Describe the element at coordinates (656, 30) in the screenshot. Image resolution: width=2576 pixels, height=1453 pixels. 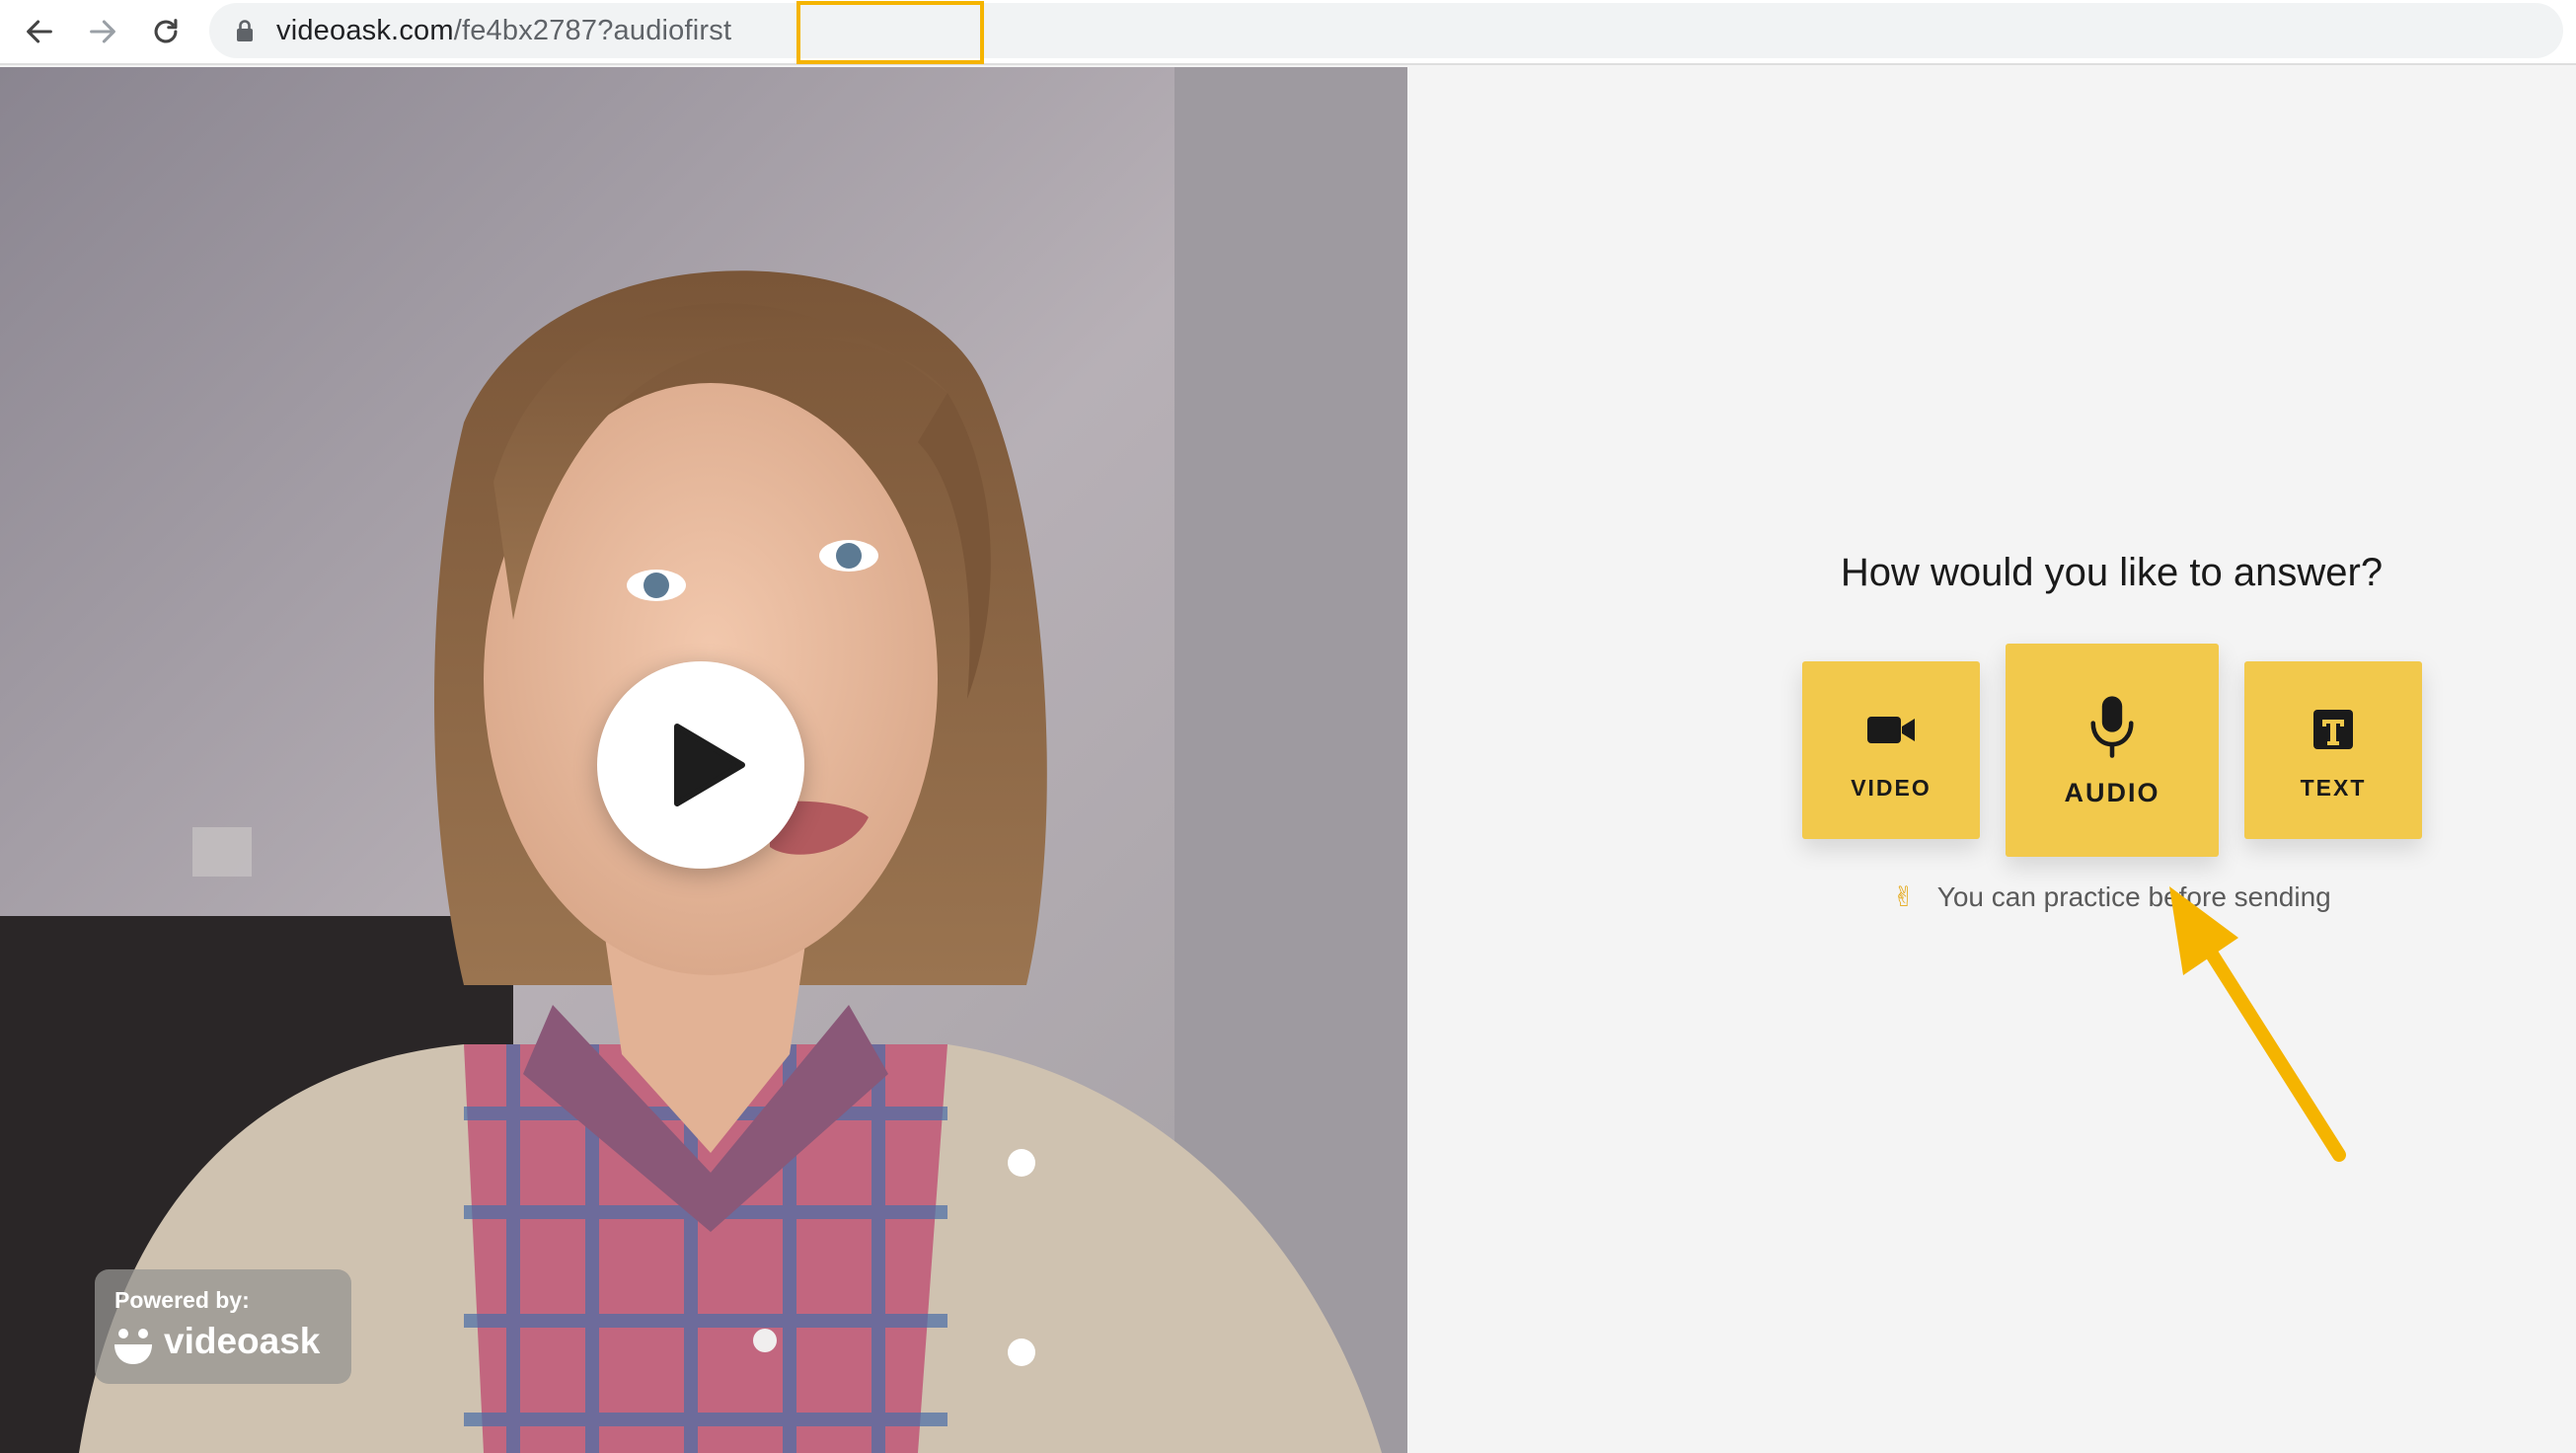
I see `url-query: 7?audiofirst` at that location.